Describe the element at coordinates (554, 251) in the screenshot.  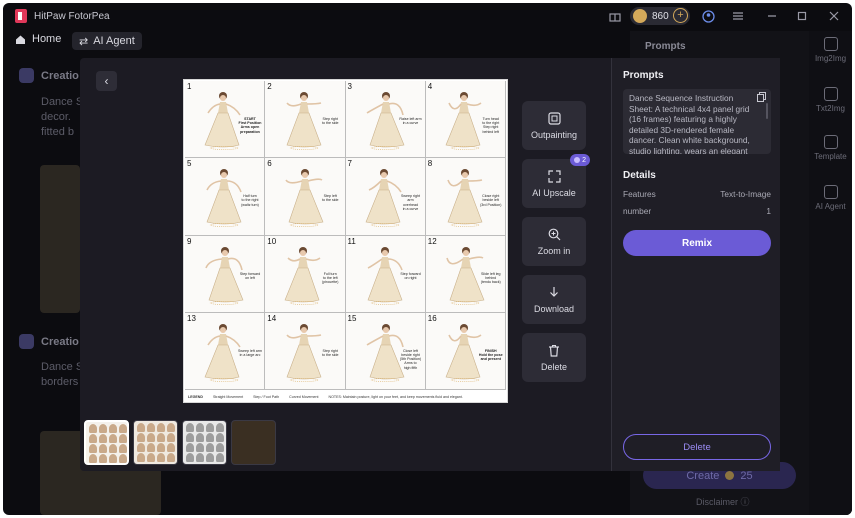
I see `zoom-in-label: Zoom in` at that location.